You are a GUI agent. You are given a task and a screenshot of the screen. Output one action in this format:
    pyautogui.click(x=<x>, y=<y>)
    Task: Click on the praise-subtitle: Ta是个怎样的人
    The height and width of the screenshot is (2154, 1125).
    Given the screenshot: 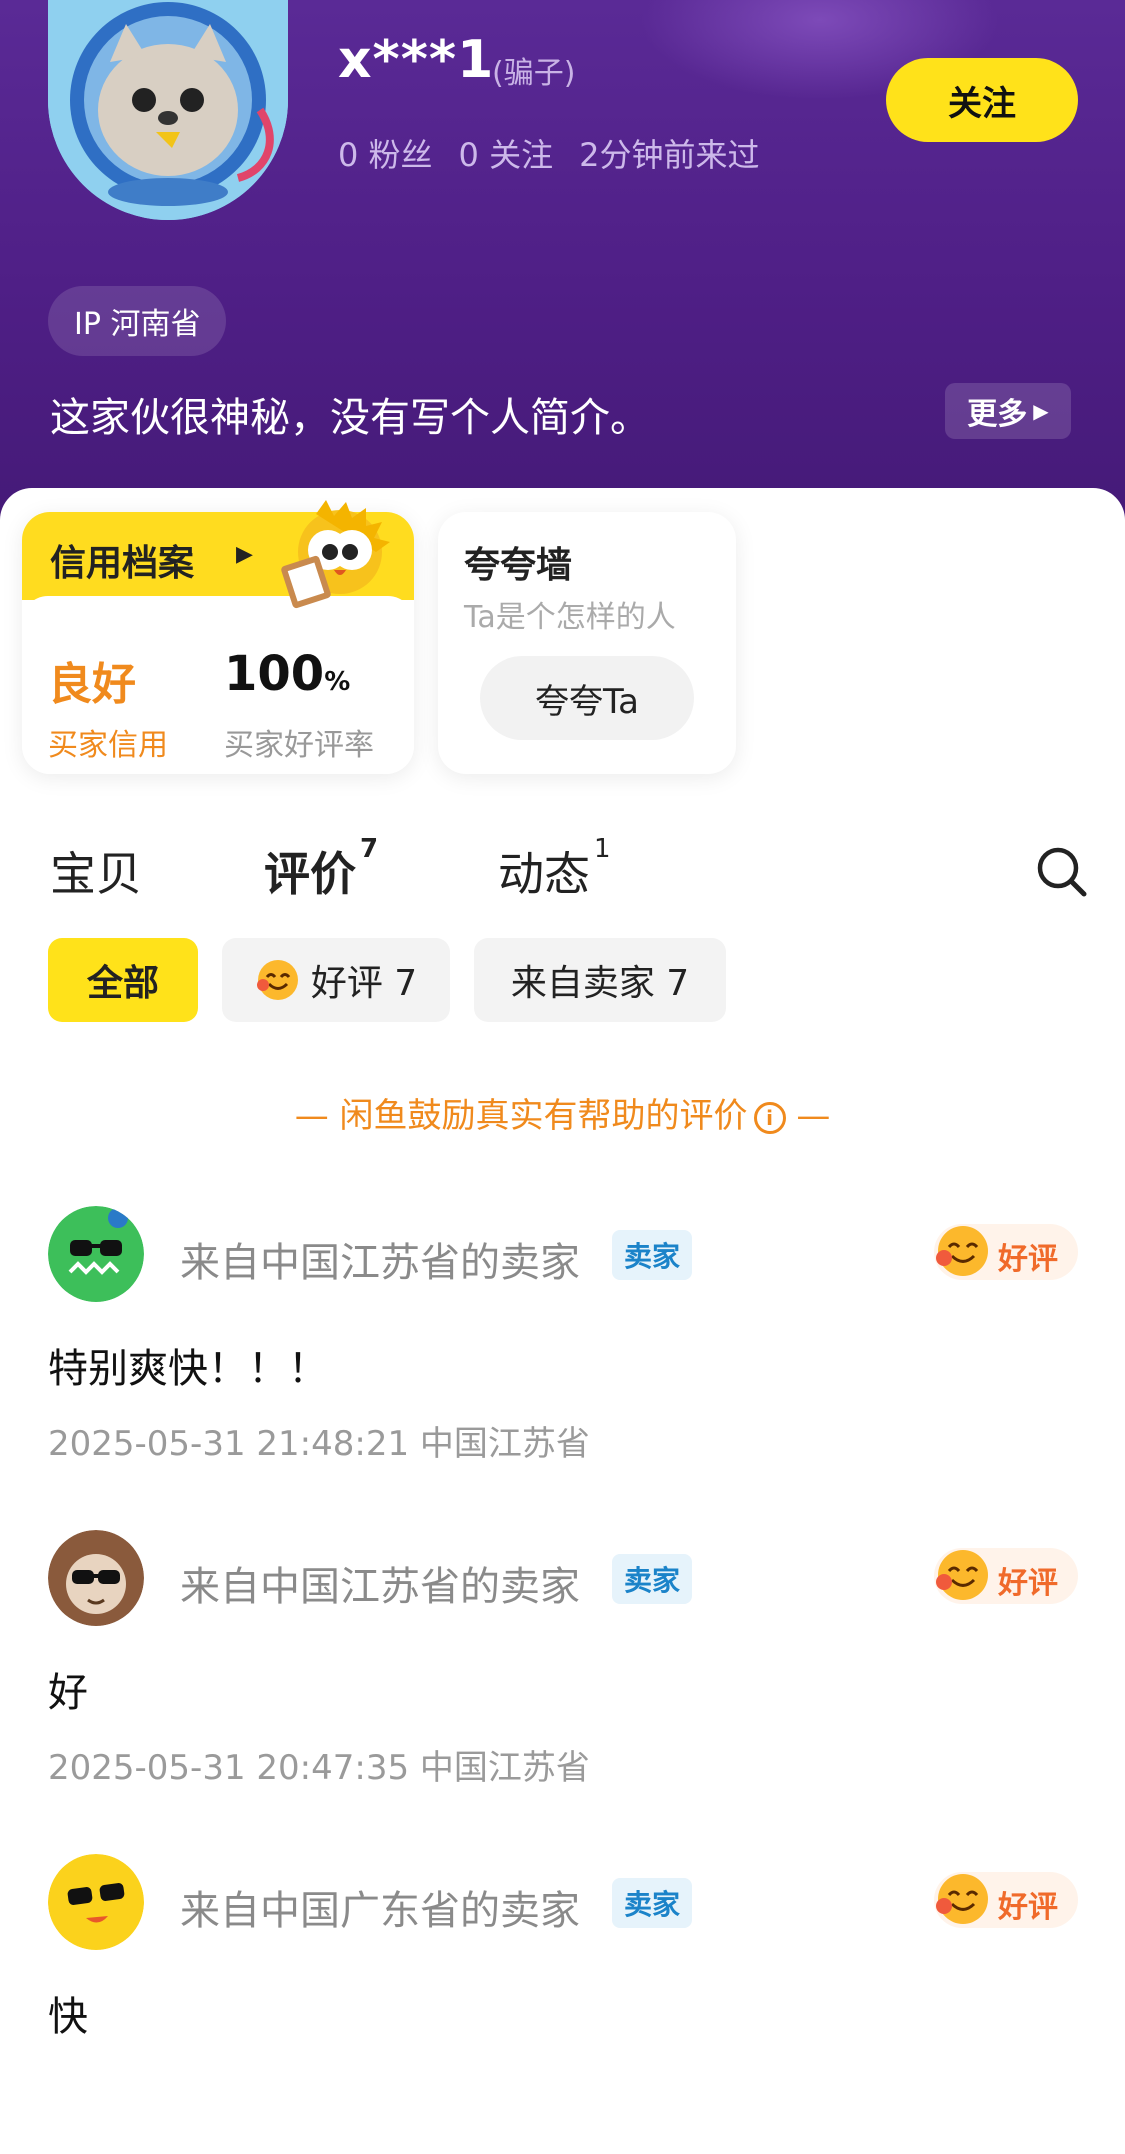 What is the action you would take?
    pyautogui.click(x=570, y=617)
    